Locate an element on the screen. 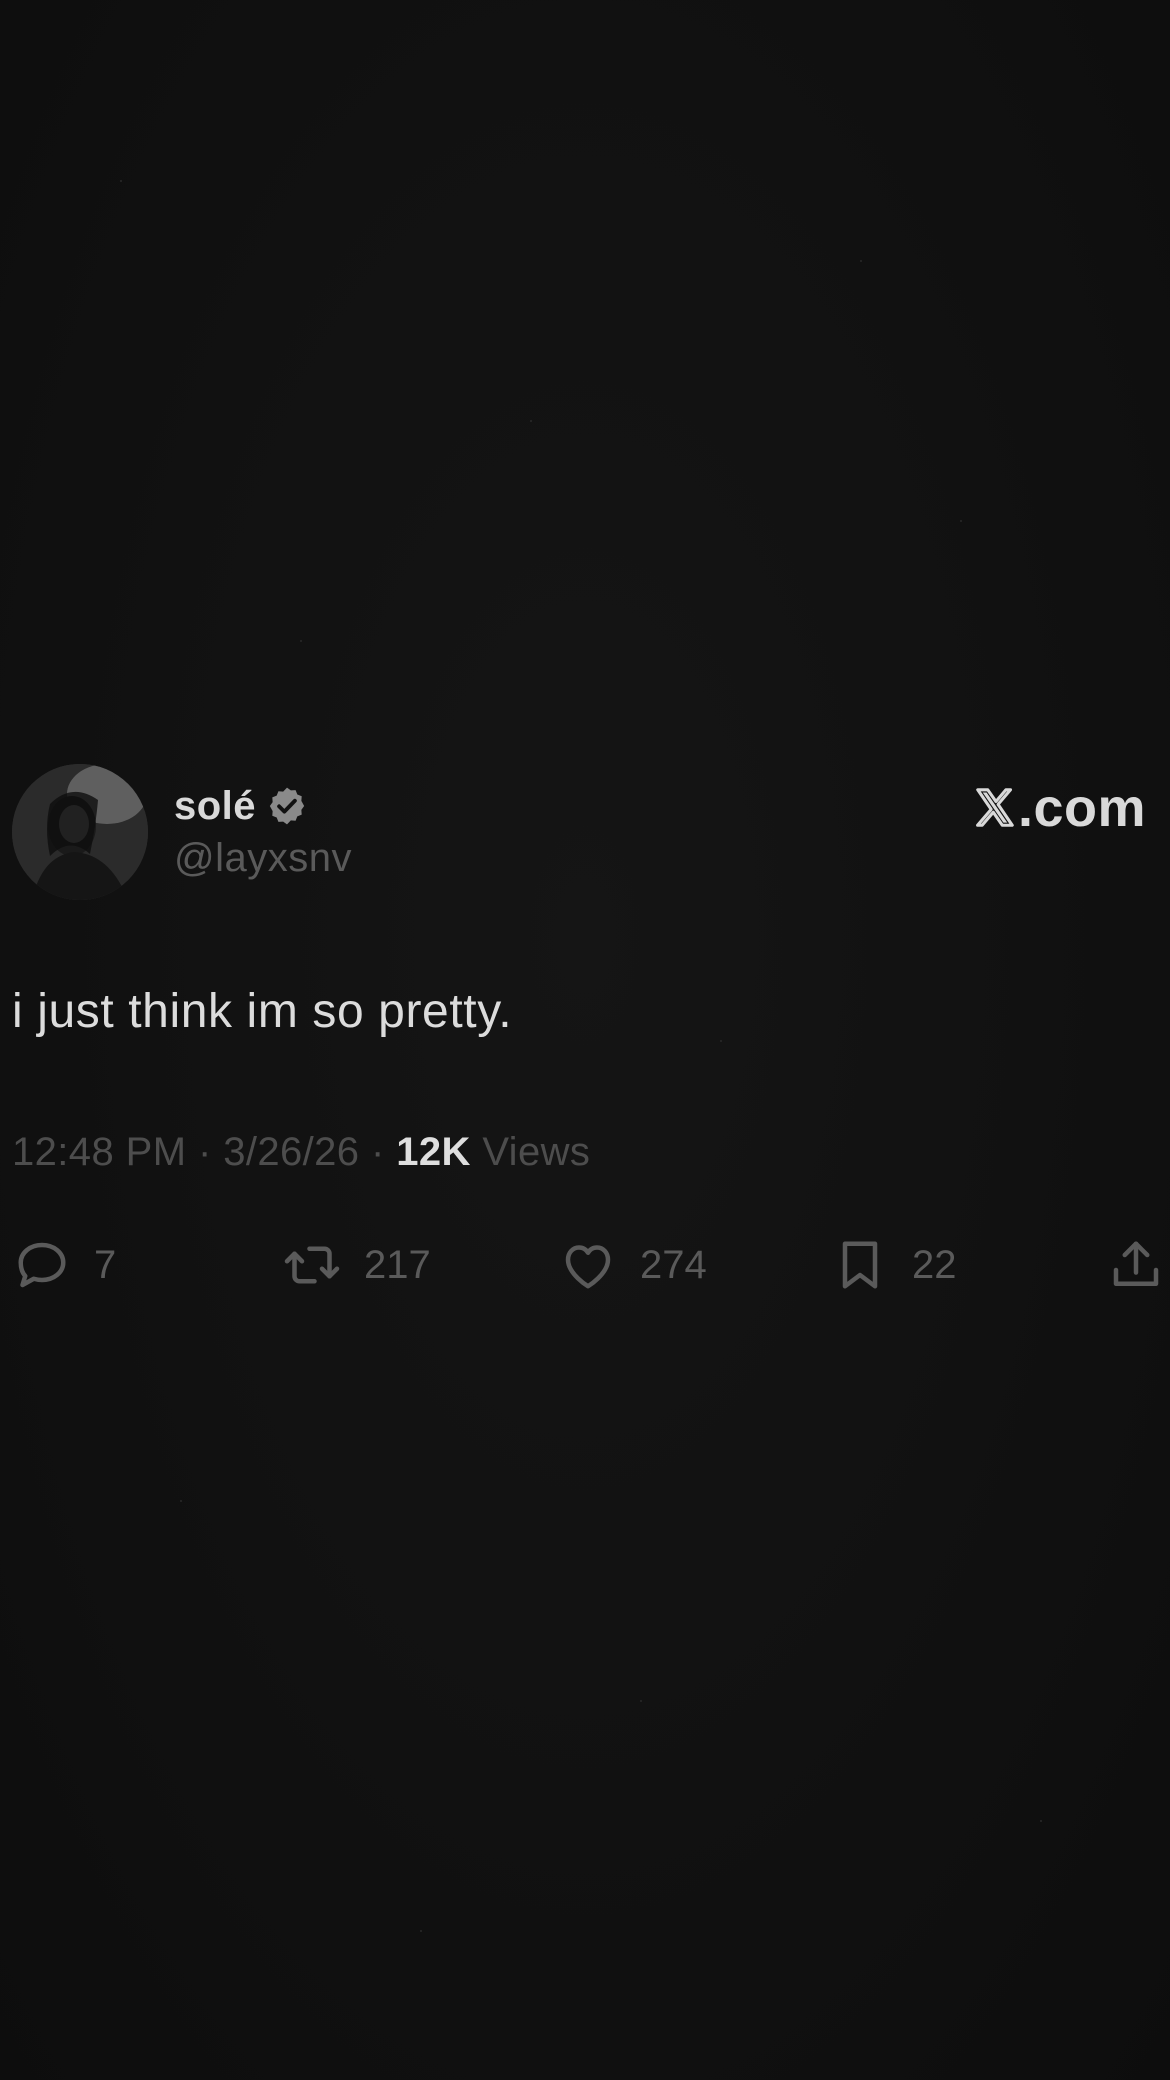  like-button: 274 is located at coordinates (632, 1265).